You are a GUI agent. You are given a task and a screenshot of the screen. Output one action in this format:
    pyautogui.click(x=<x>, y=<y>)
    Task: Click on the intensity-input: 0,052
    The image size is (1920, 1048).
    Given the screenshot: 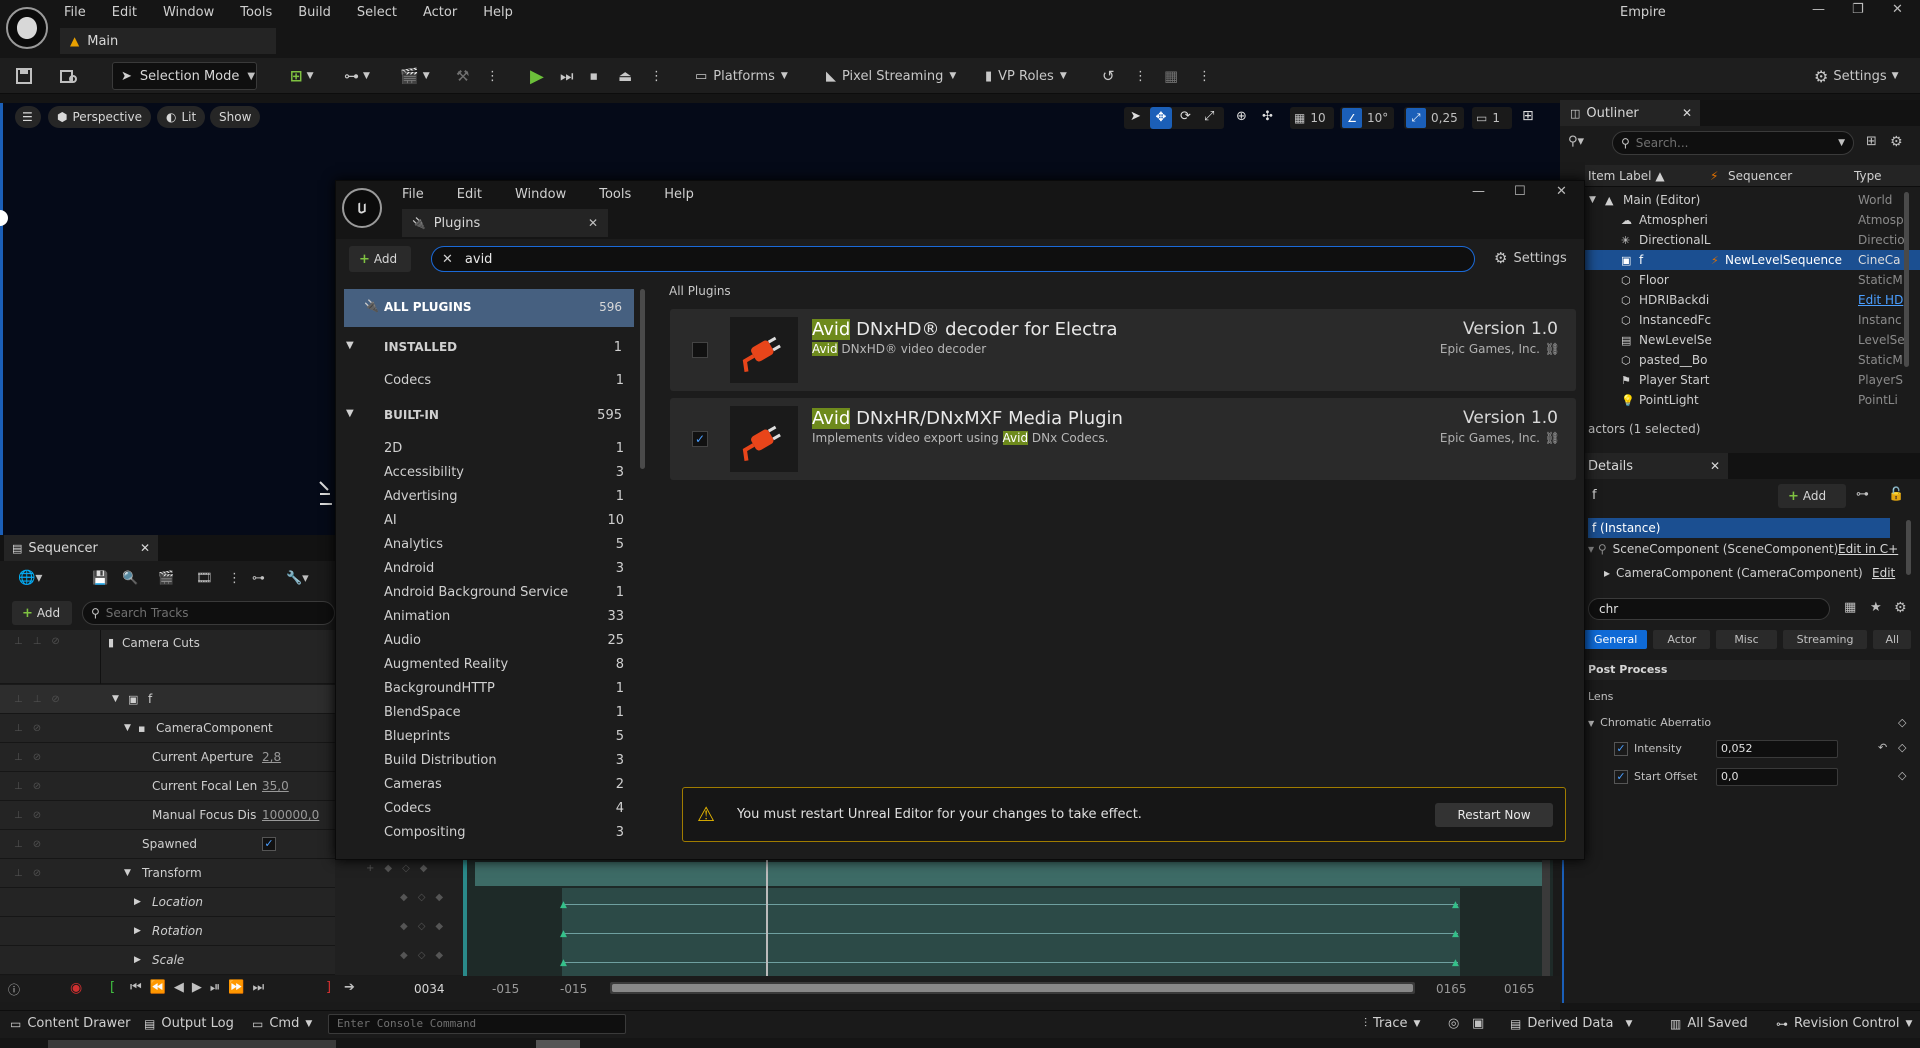 What is the action you would take?
    pyautogui.click(x=1777, y=749)
    